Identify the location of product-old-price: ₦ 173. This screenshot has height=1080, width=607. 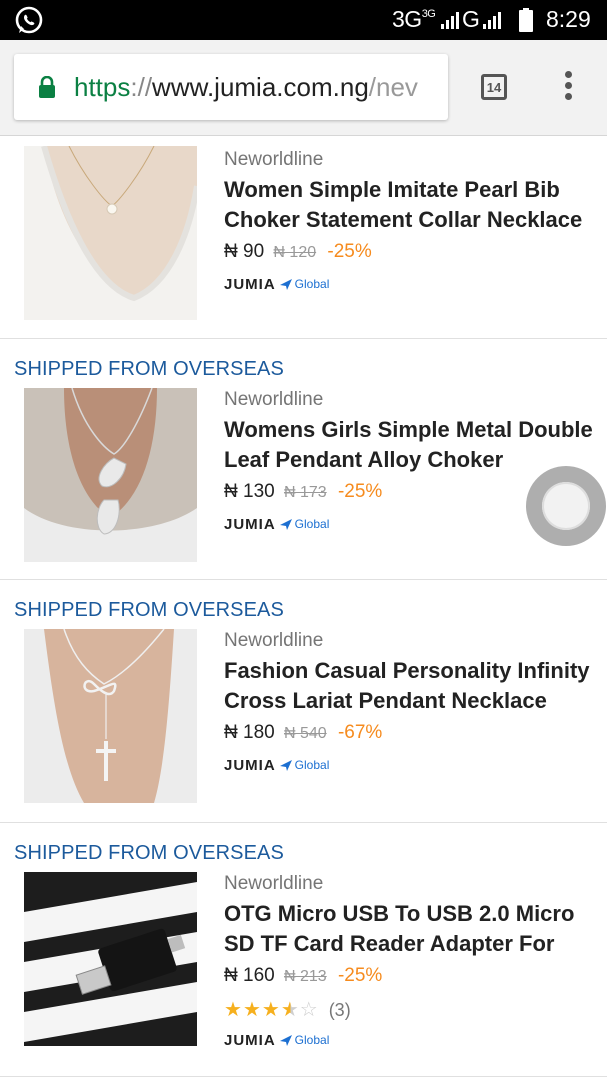
(305, 492).